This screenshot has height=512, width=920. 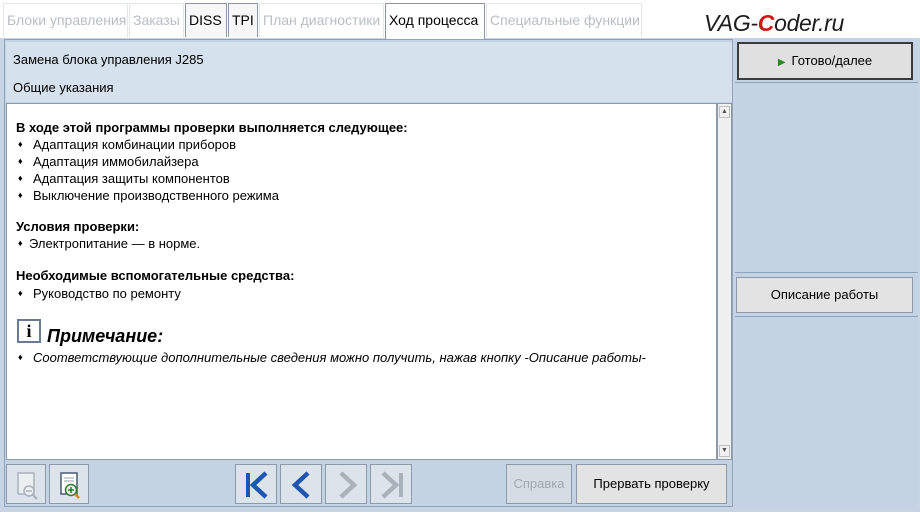 What do you see at coordinates (29, 331) in the screenshot?
I see `info-icon: i` at bounding box center [29, 331].